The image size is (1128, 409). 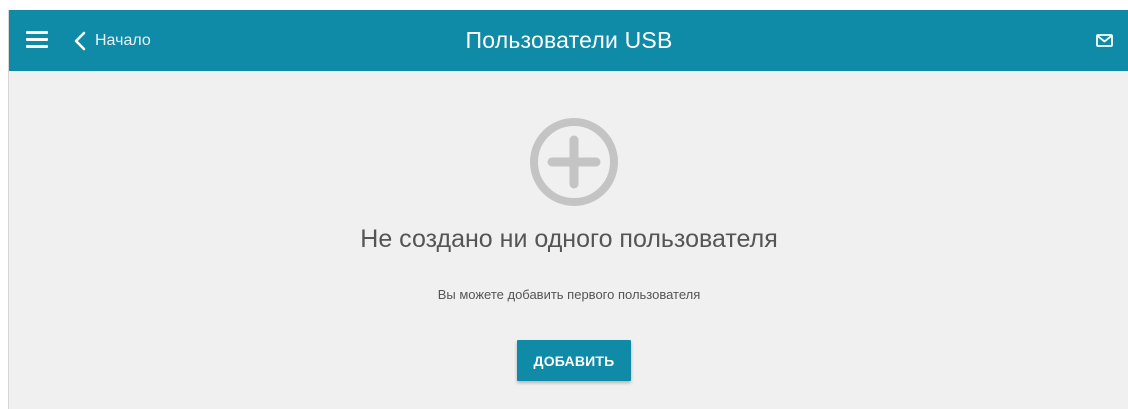 What do you see at coordinates (574, 360) in the screenshot?
I see `add-user-button: ДОБАВИТЬ` at bounding box center [574, 360].